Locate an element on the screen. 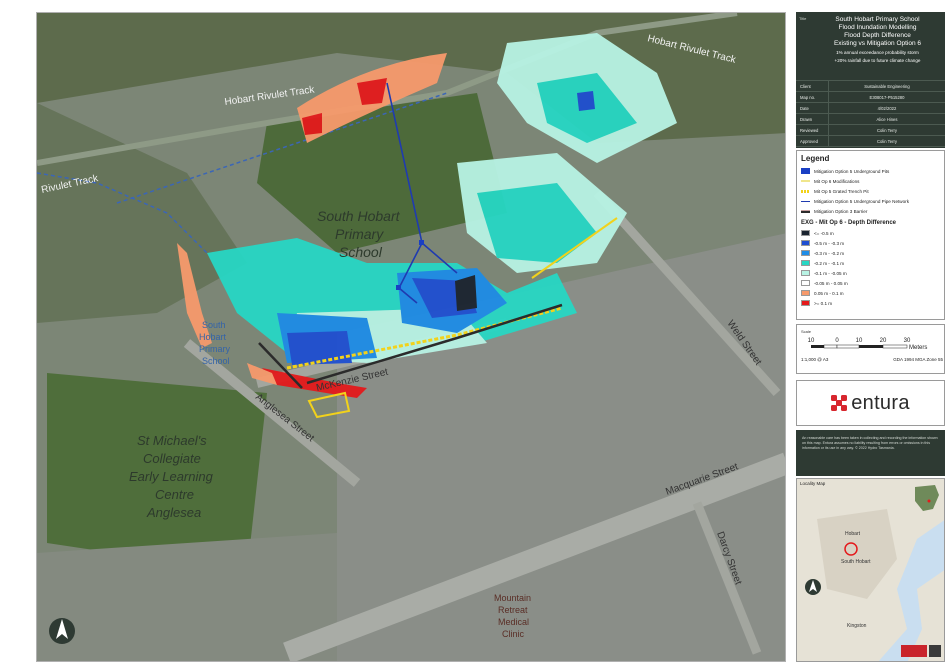 The image size is (951, 672). info-value: 4/02/2022 is located at coordinates (886, 108).